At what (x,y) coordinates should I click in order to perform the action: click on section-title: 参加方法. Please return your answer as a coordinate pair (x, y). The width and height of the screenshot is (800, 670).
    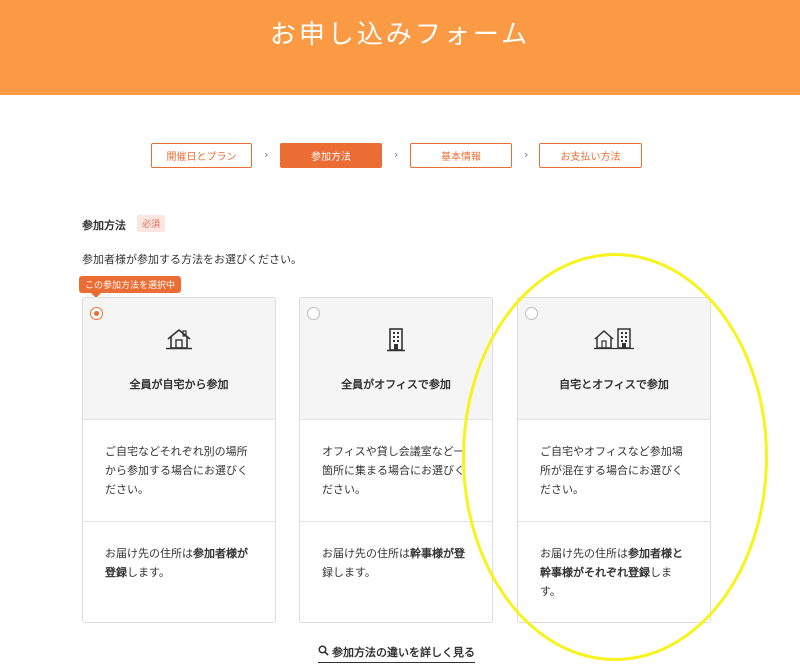
    Looking at the image, I should click on (104, 225).